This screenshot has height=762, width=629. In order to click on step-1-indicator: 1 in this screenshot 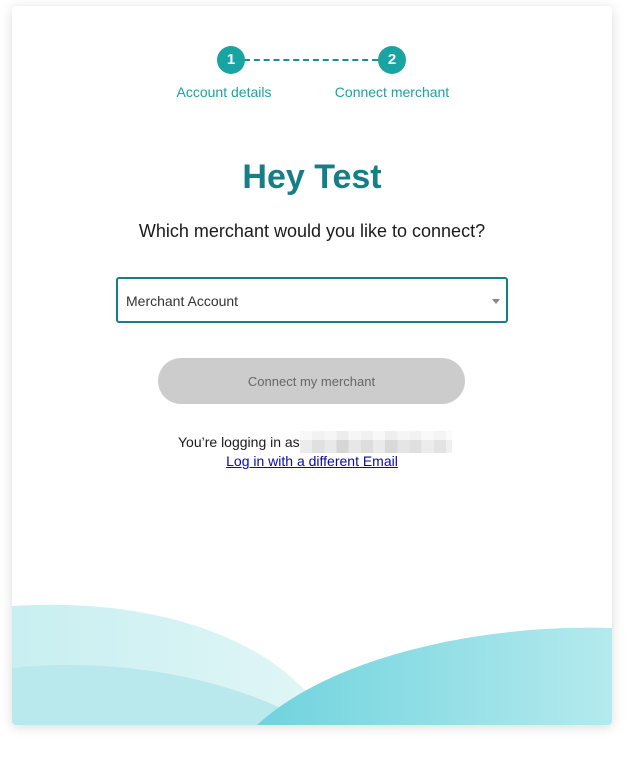, I will do `click(231, 60)`.